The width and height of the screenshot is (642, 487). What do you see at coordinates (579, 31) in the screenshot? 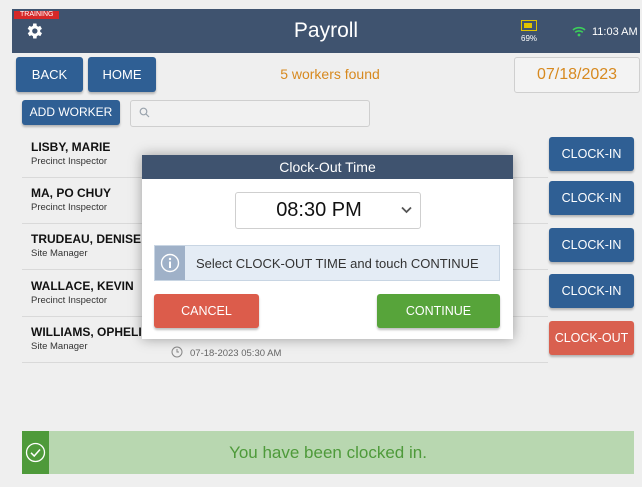
I see `wifi-icon` at bounding box center [579, 31].